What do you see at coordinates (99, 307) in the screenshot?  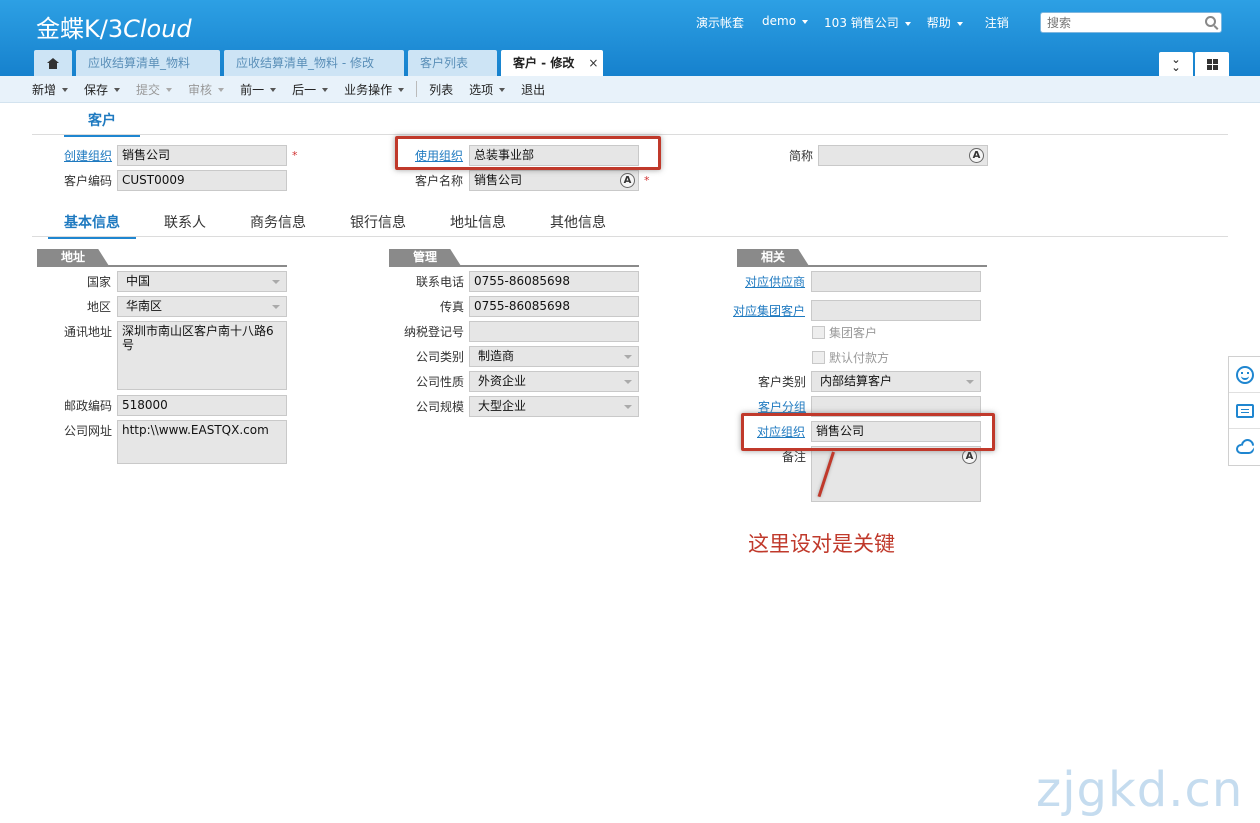 I see `region-label: 地区` at bounding box center [99, 307].